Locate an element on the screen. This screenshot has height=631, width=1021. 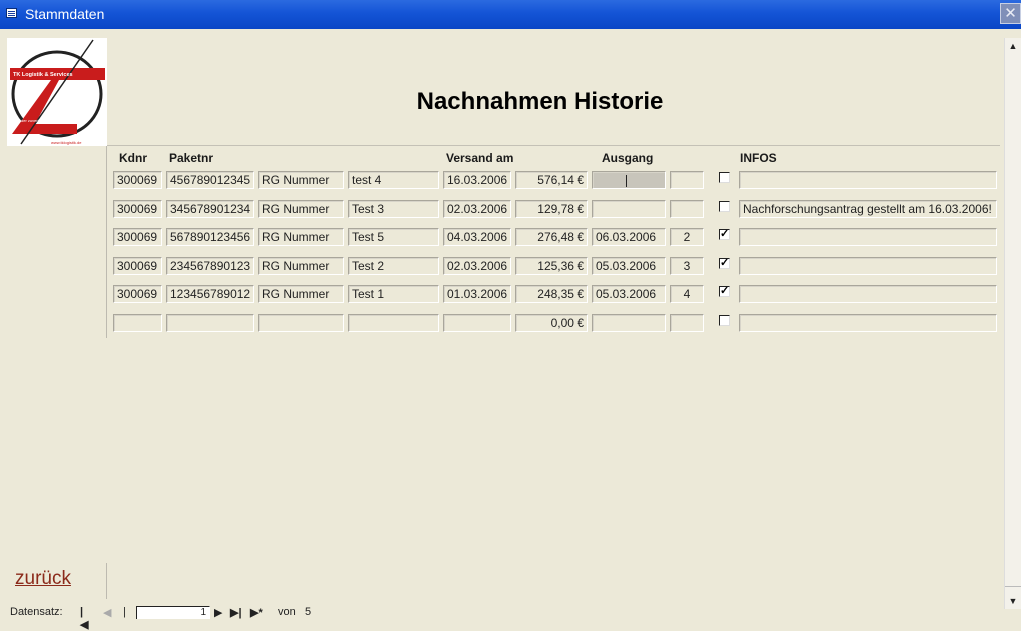
form-icon is located at coordinates (11, 13).